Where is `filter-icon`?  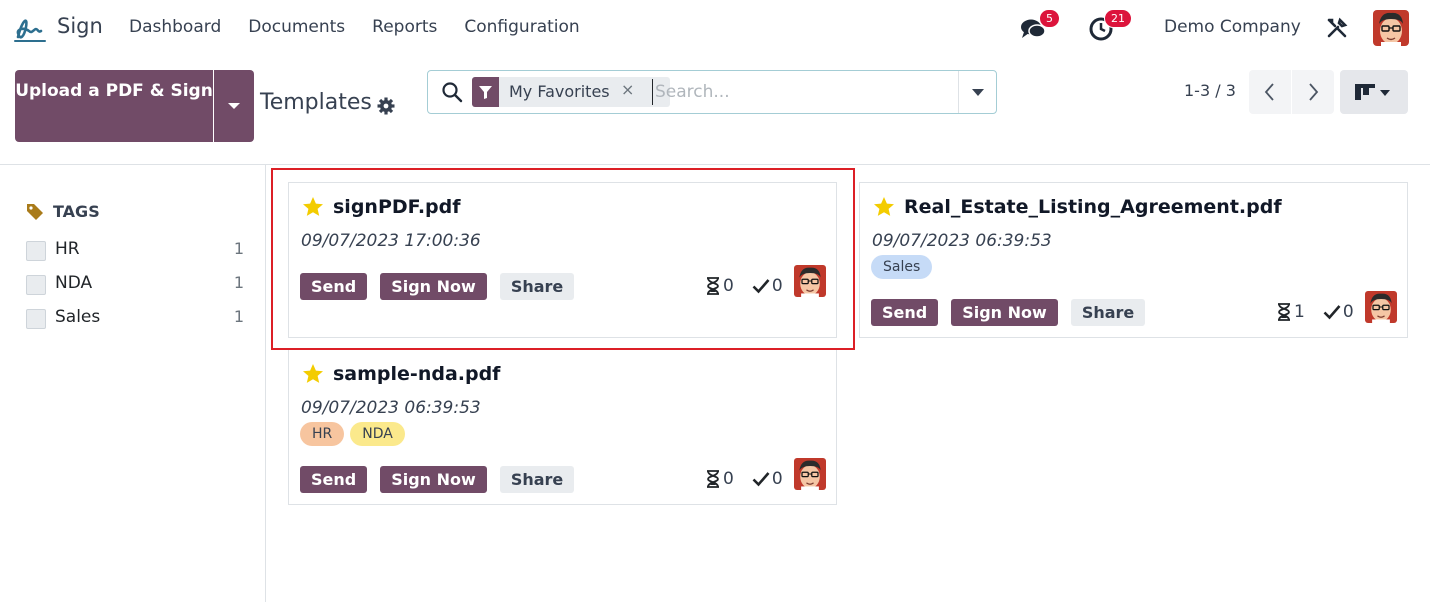
filter-icon is located at coordinates (485, 92).